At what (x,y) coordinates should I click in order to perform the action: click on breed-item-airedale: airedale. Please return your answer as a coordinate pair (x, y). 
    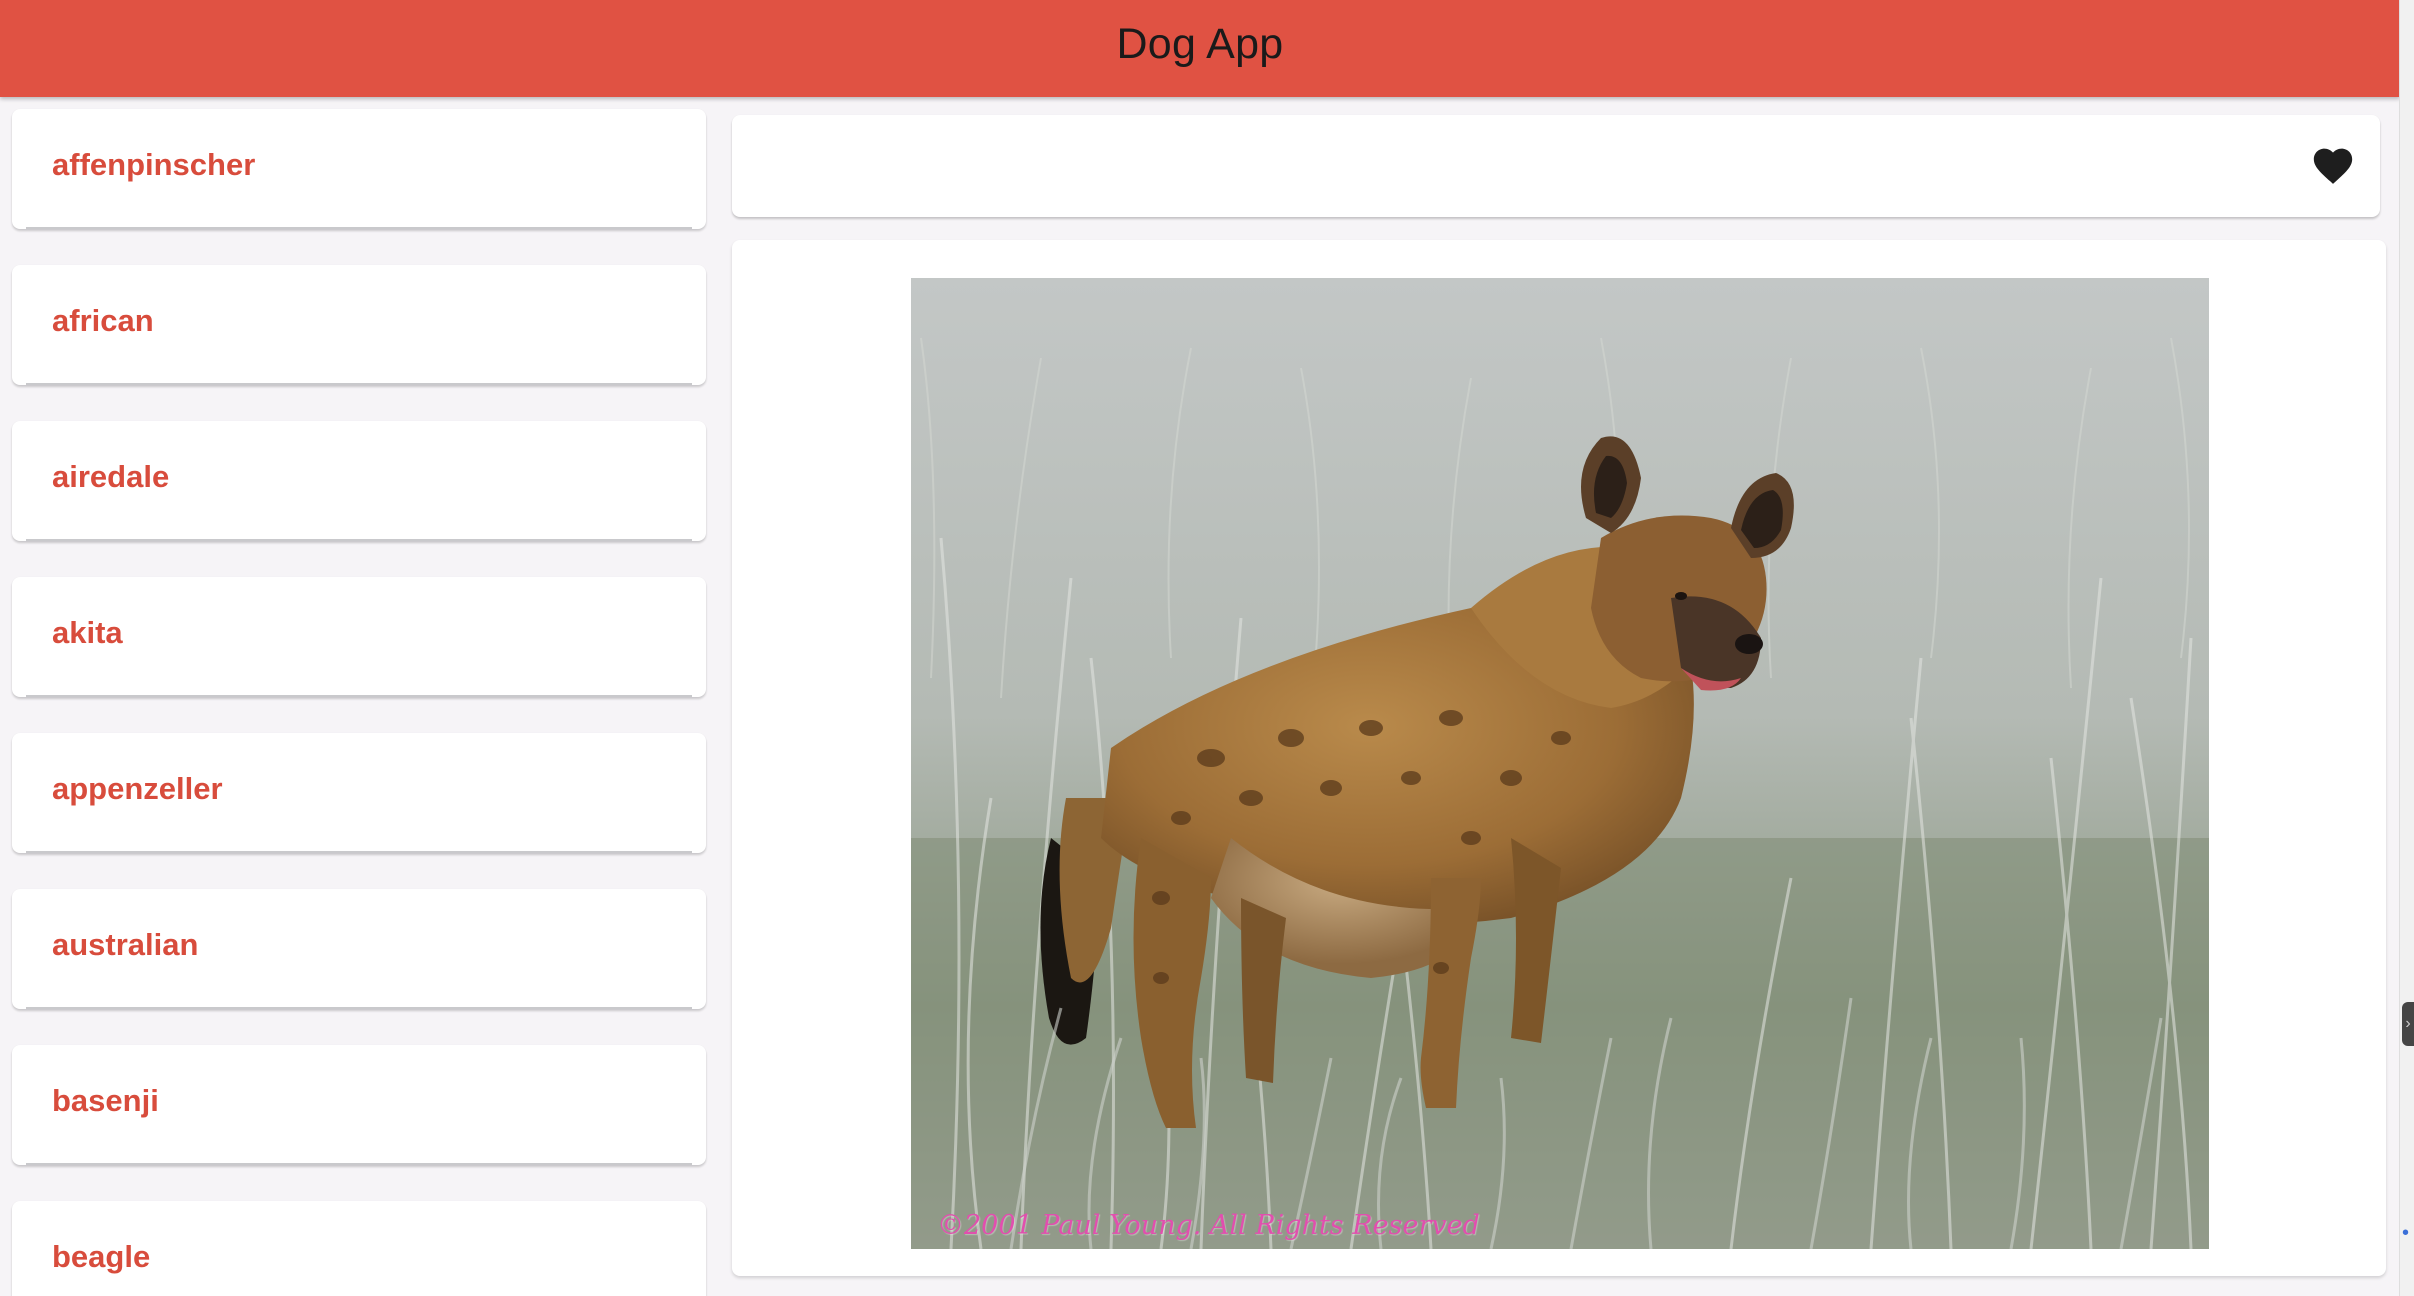
    Looking at the image, I should click on (359, 481).